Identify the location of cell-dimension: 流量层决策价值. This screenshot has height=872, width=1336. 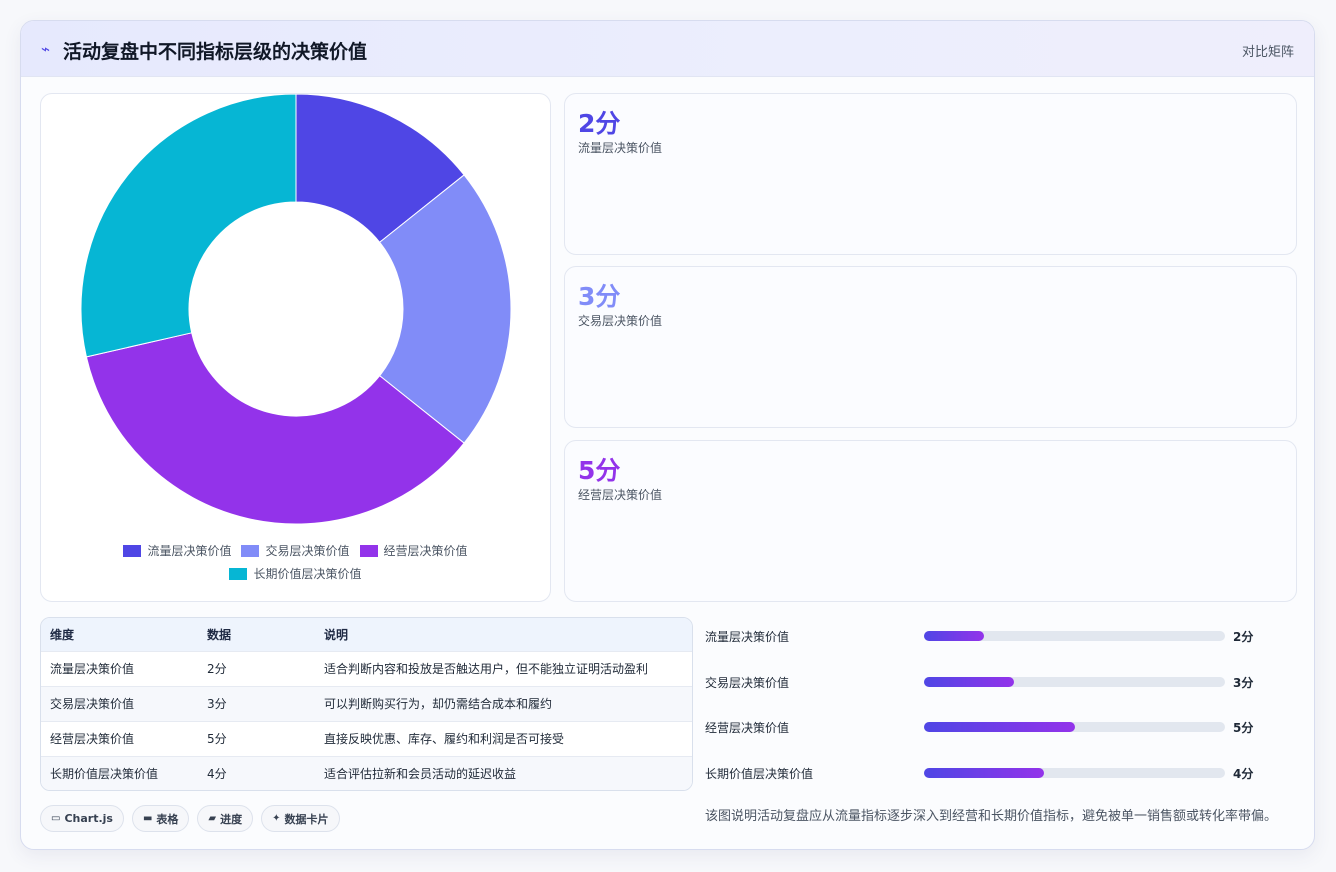
(92, 669).